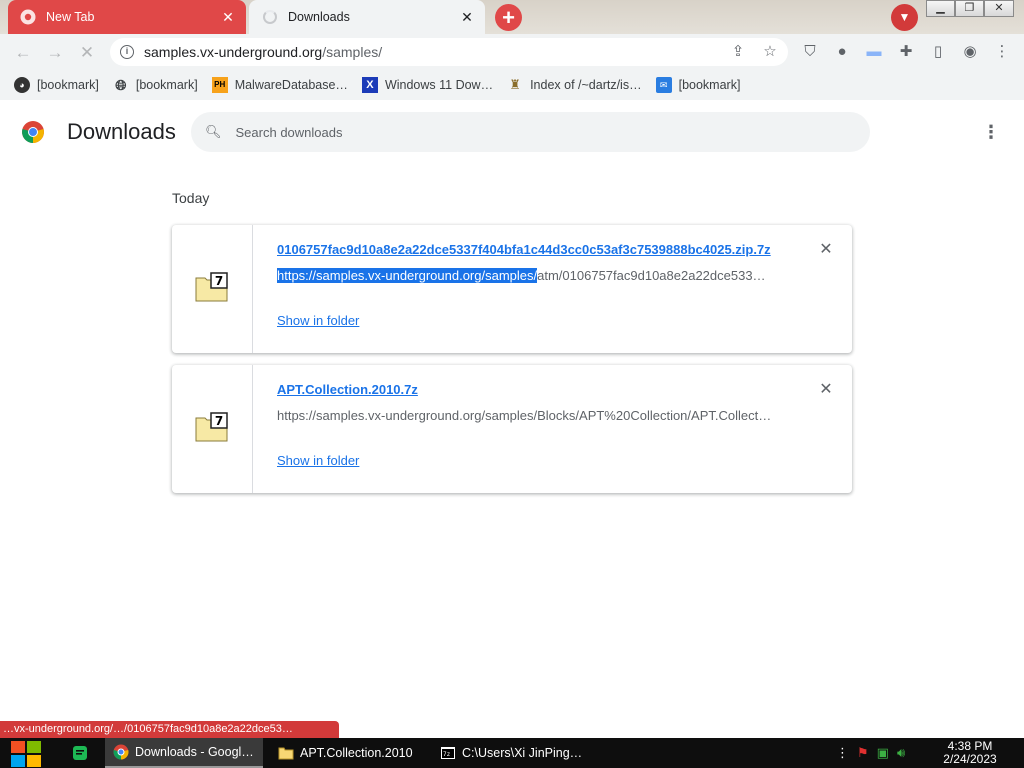 The width and height of the screenshot is (1024, 768). I want to click on bookmark-item: ◕ [bookmark], so click(56, 85).